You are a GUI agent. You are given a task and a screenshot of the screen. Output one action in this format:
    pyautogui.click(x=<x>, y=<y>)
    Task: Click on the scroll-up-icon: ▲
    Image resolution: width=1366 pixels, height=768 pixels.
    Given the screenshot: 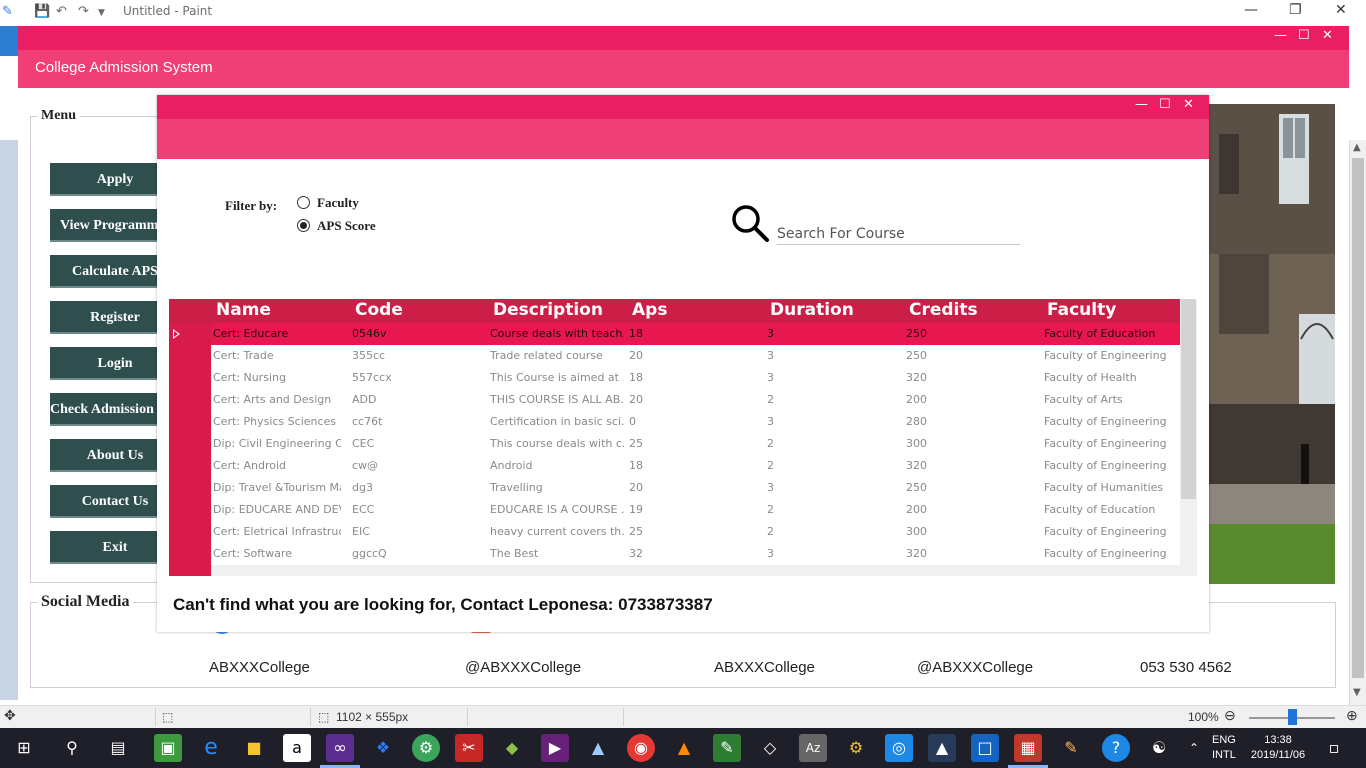 What is the action you would take?
    pyautogui.click(x=1357, y=147)
    